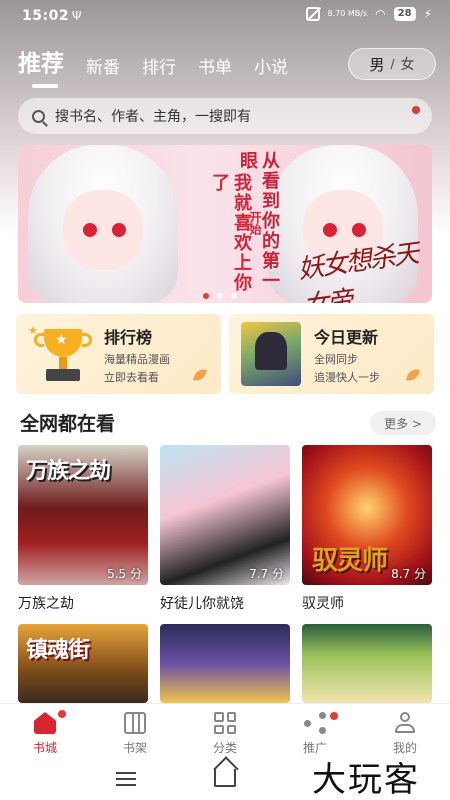 Image resolution: width=450 pixels, height=800 pixels. I want to click on search-bar: 搜书名、作者、主角，一搜即有, so click(225, 116).